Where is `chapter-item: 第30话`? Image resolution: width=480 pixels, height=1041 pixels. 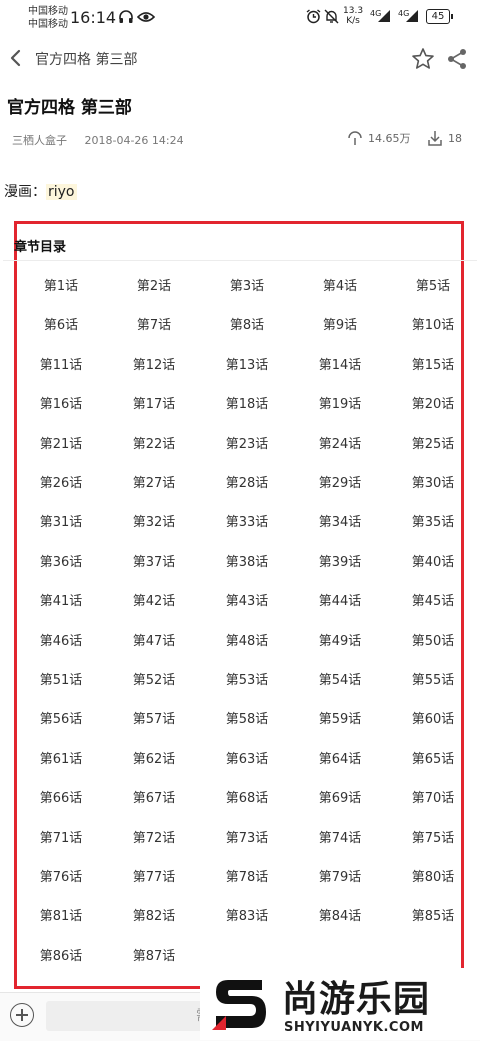
chapter-item: 第30话 is located at coordinates (433, 481).